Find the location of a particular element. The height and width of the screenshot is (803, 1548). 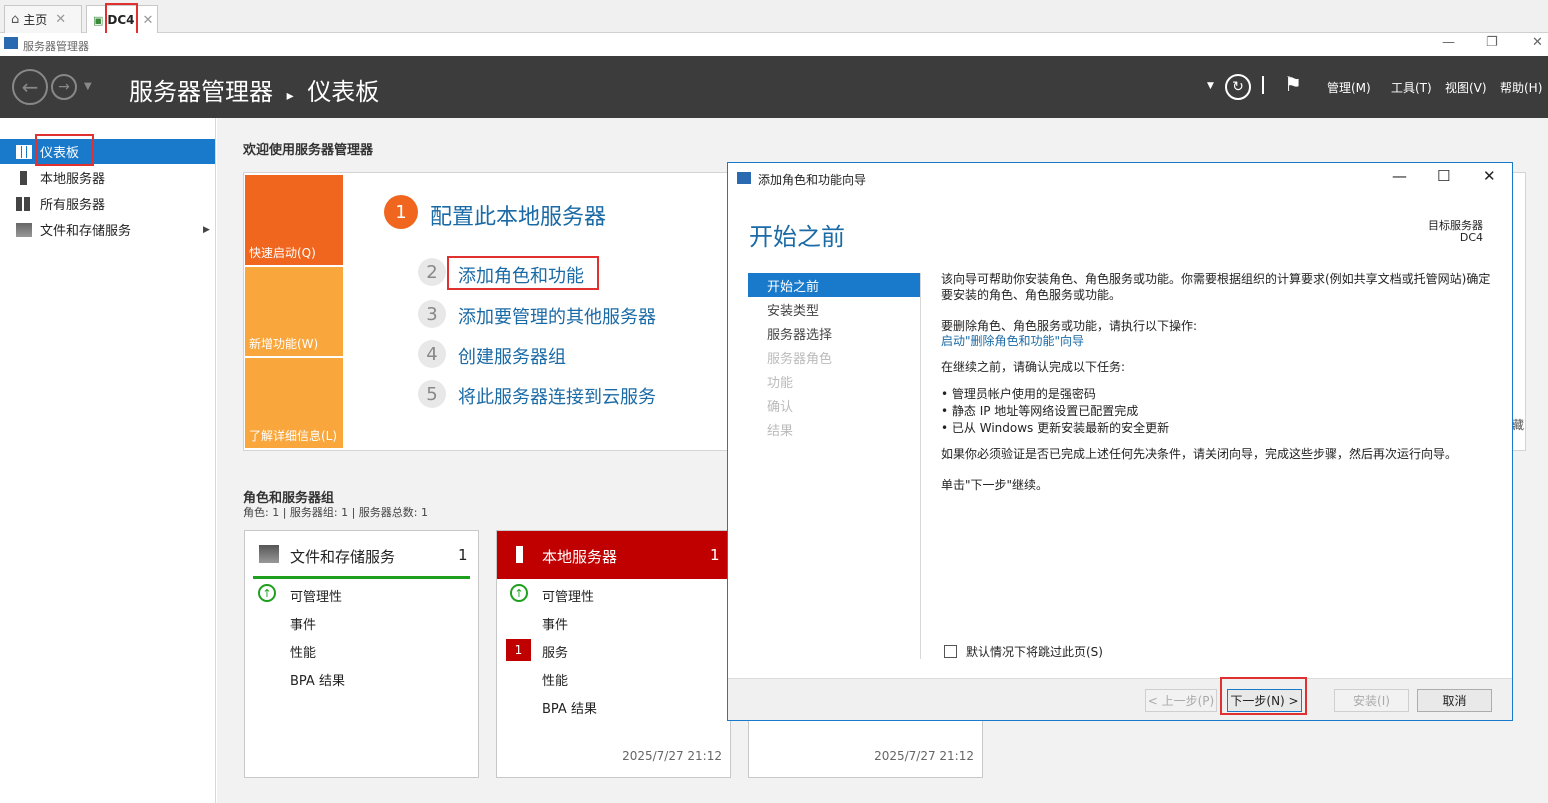

wizard-nav-server-roles: 服务器角色 is located at coordinates (800, 359).